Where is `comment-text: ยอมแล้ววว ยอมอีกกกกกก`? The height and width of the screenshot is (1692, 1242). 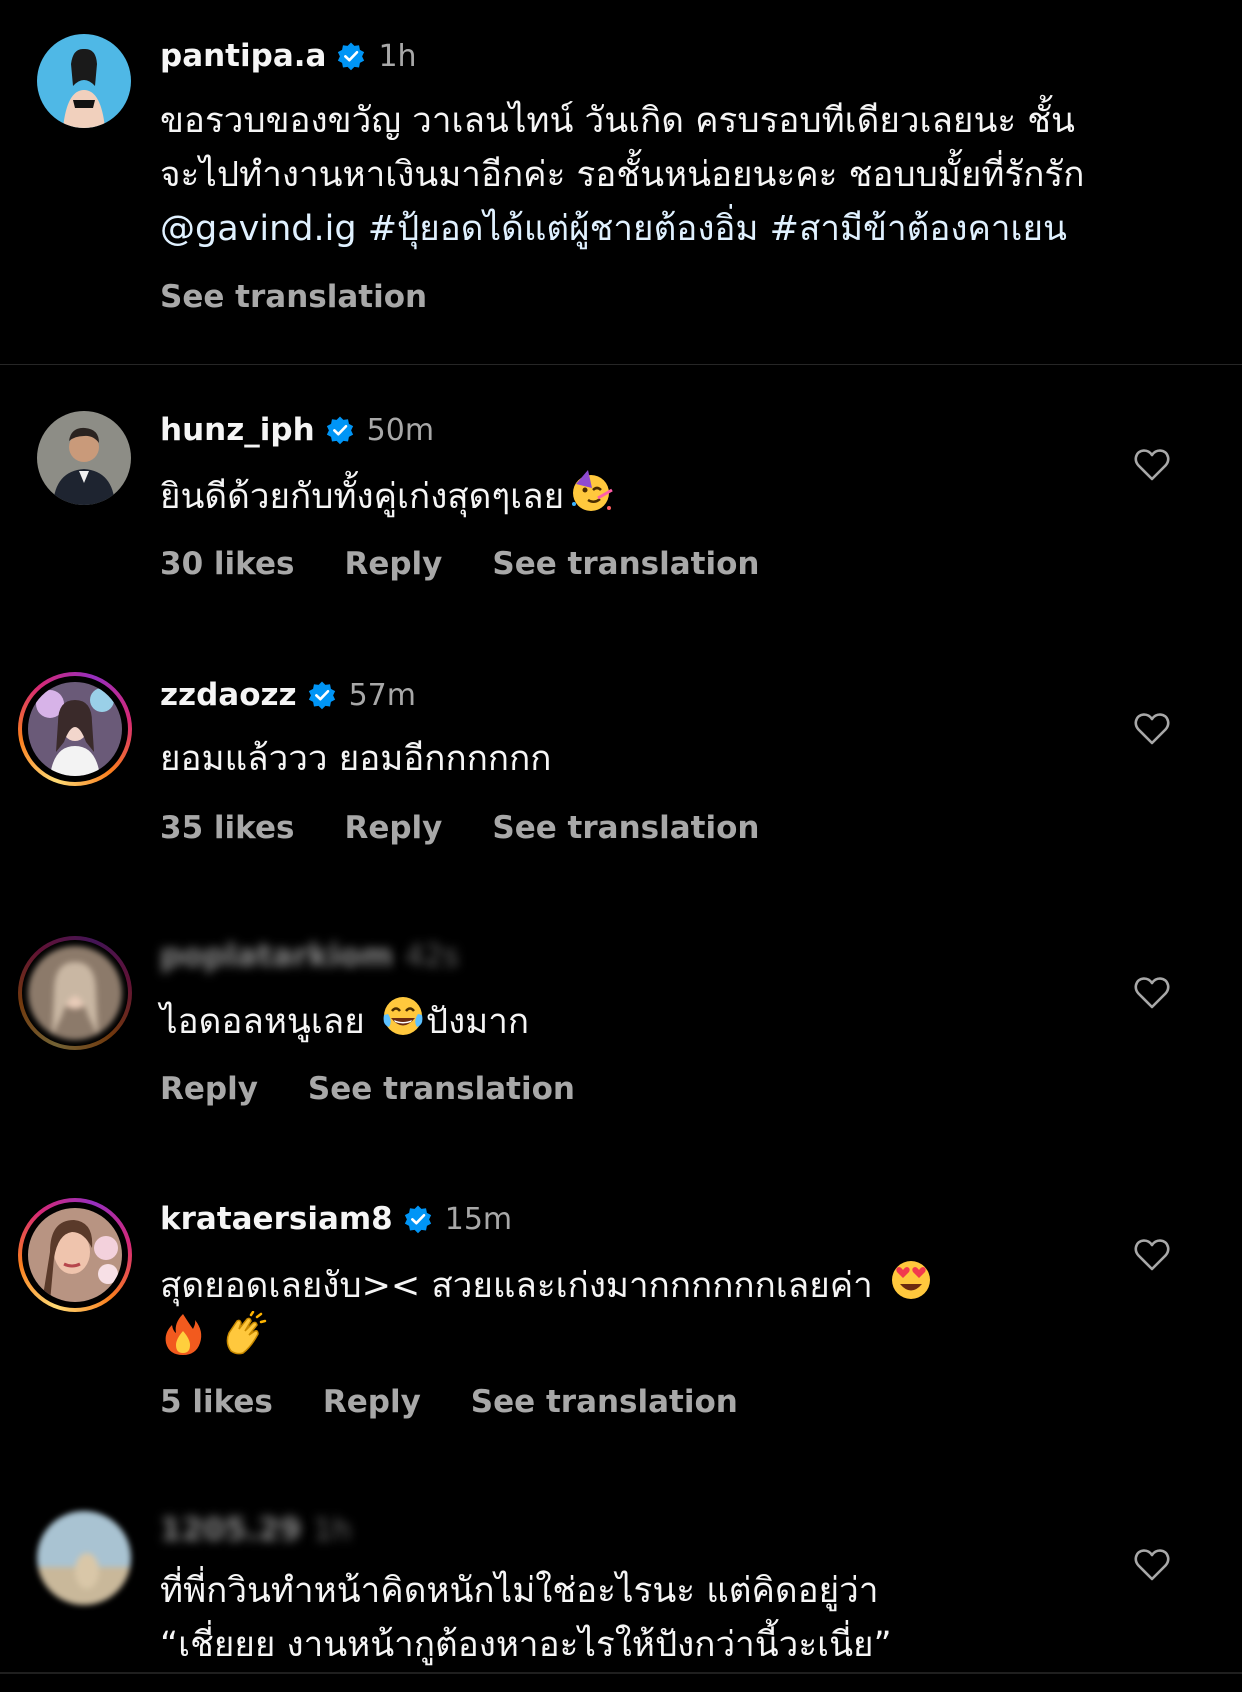
comment-text: ยอมแล้ววว ยอมอีกกกกกก is located at coordinates (675, 759).